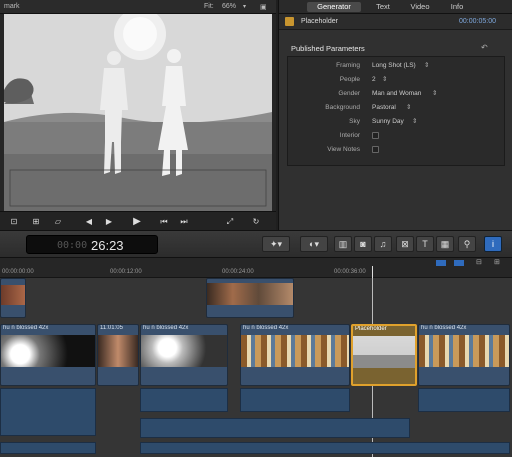  I want to click on inspector-toggle-icon: i, so click(493, 244).